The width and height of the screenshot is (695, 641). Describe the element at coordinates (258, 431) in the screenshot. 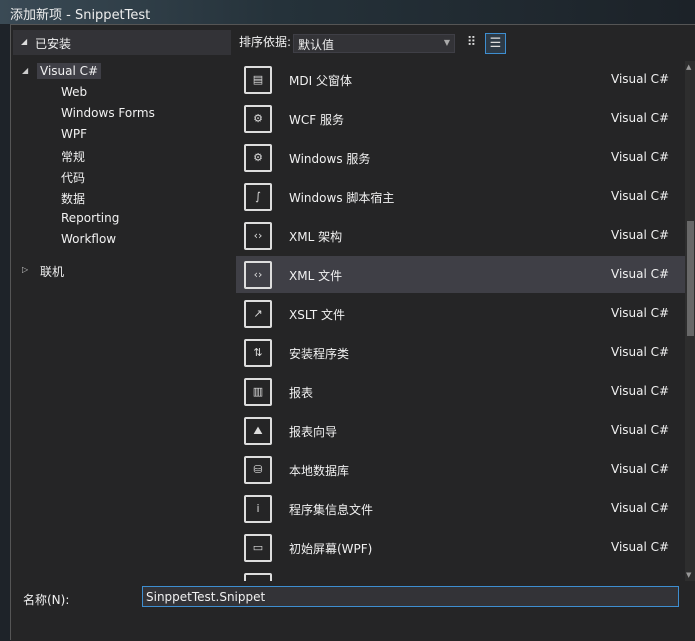

I see `report-wizard-icon: ⛰` at that location.